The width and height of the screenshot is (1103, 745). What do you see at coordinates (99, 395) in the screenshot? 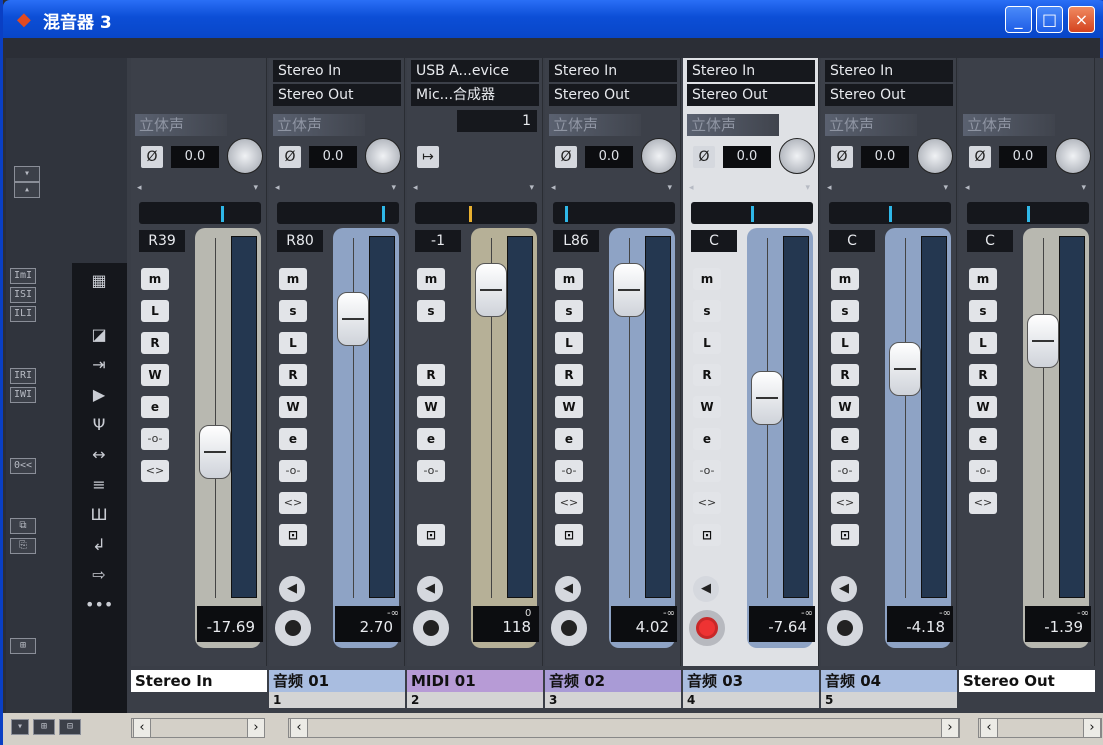
I see `play-icon: ▶` at bounding box center [99, 395].